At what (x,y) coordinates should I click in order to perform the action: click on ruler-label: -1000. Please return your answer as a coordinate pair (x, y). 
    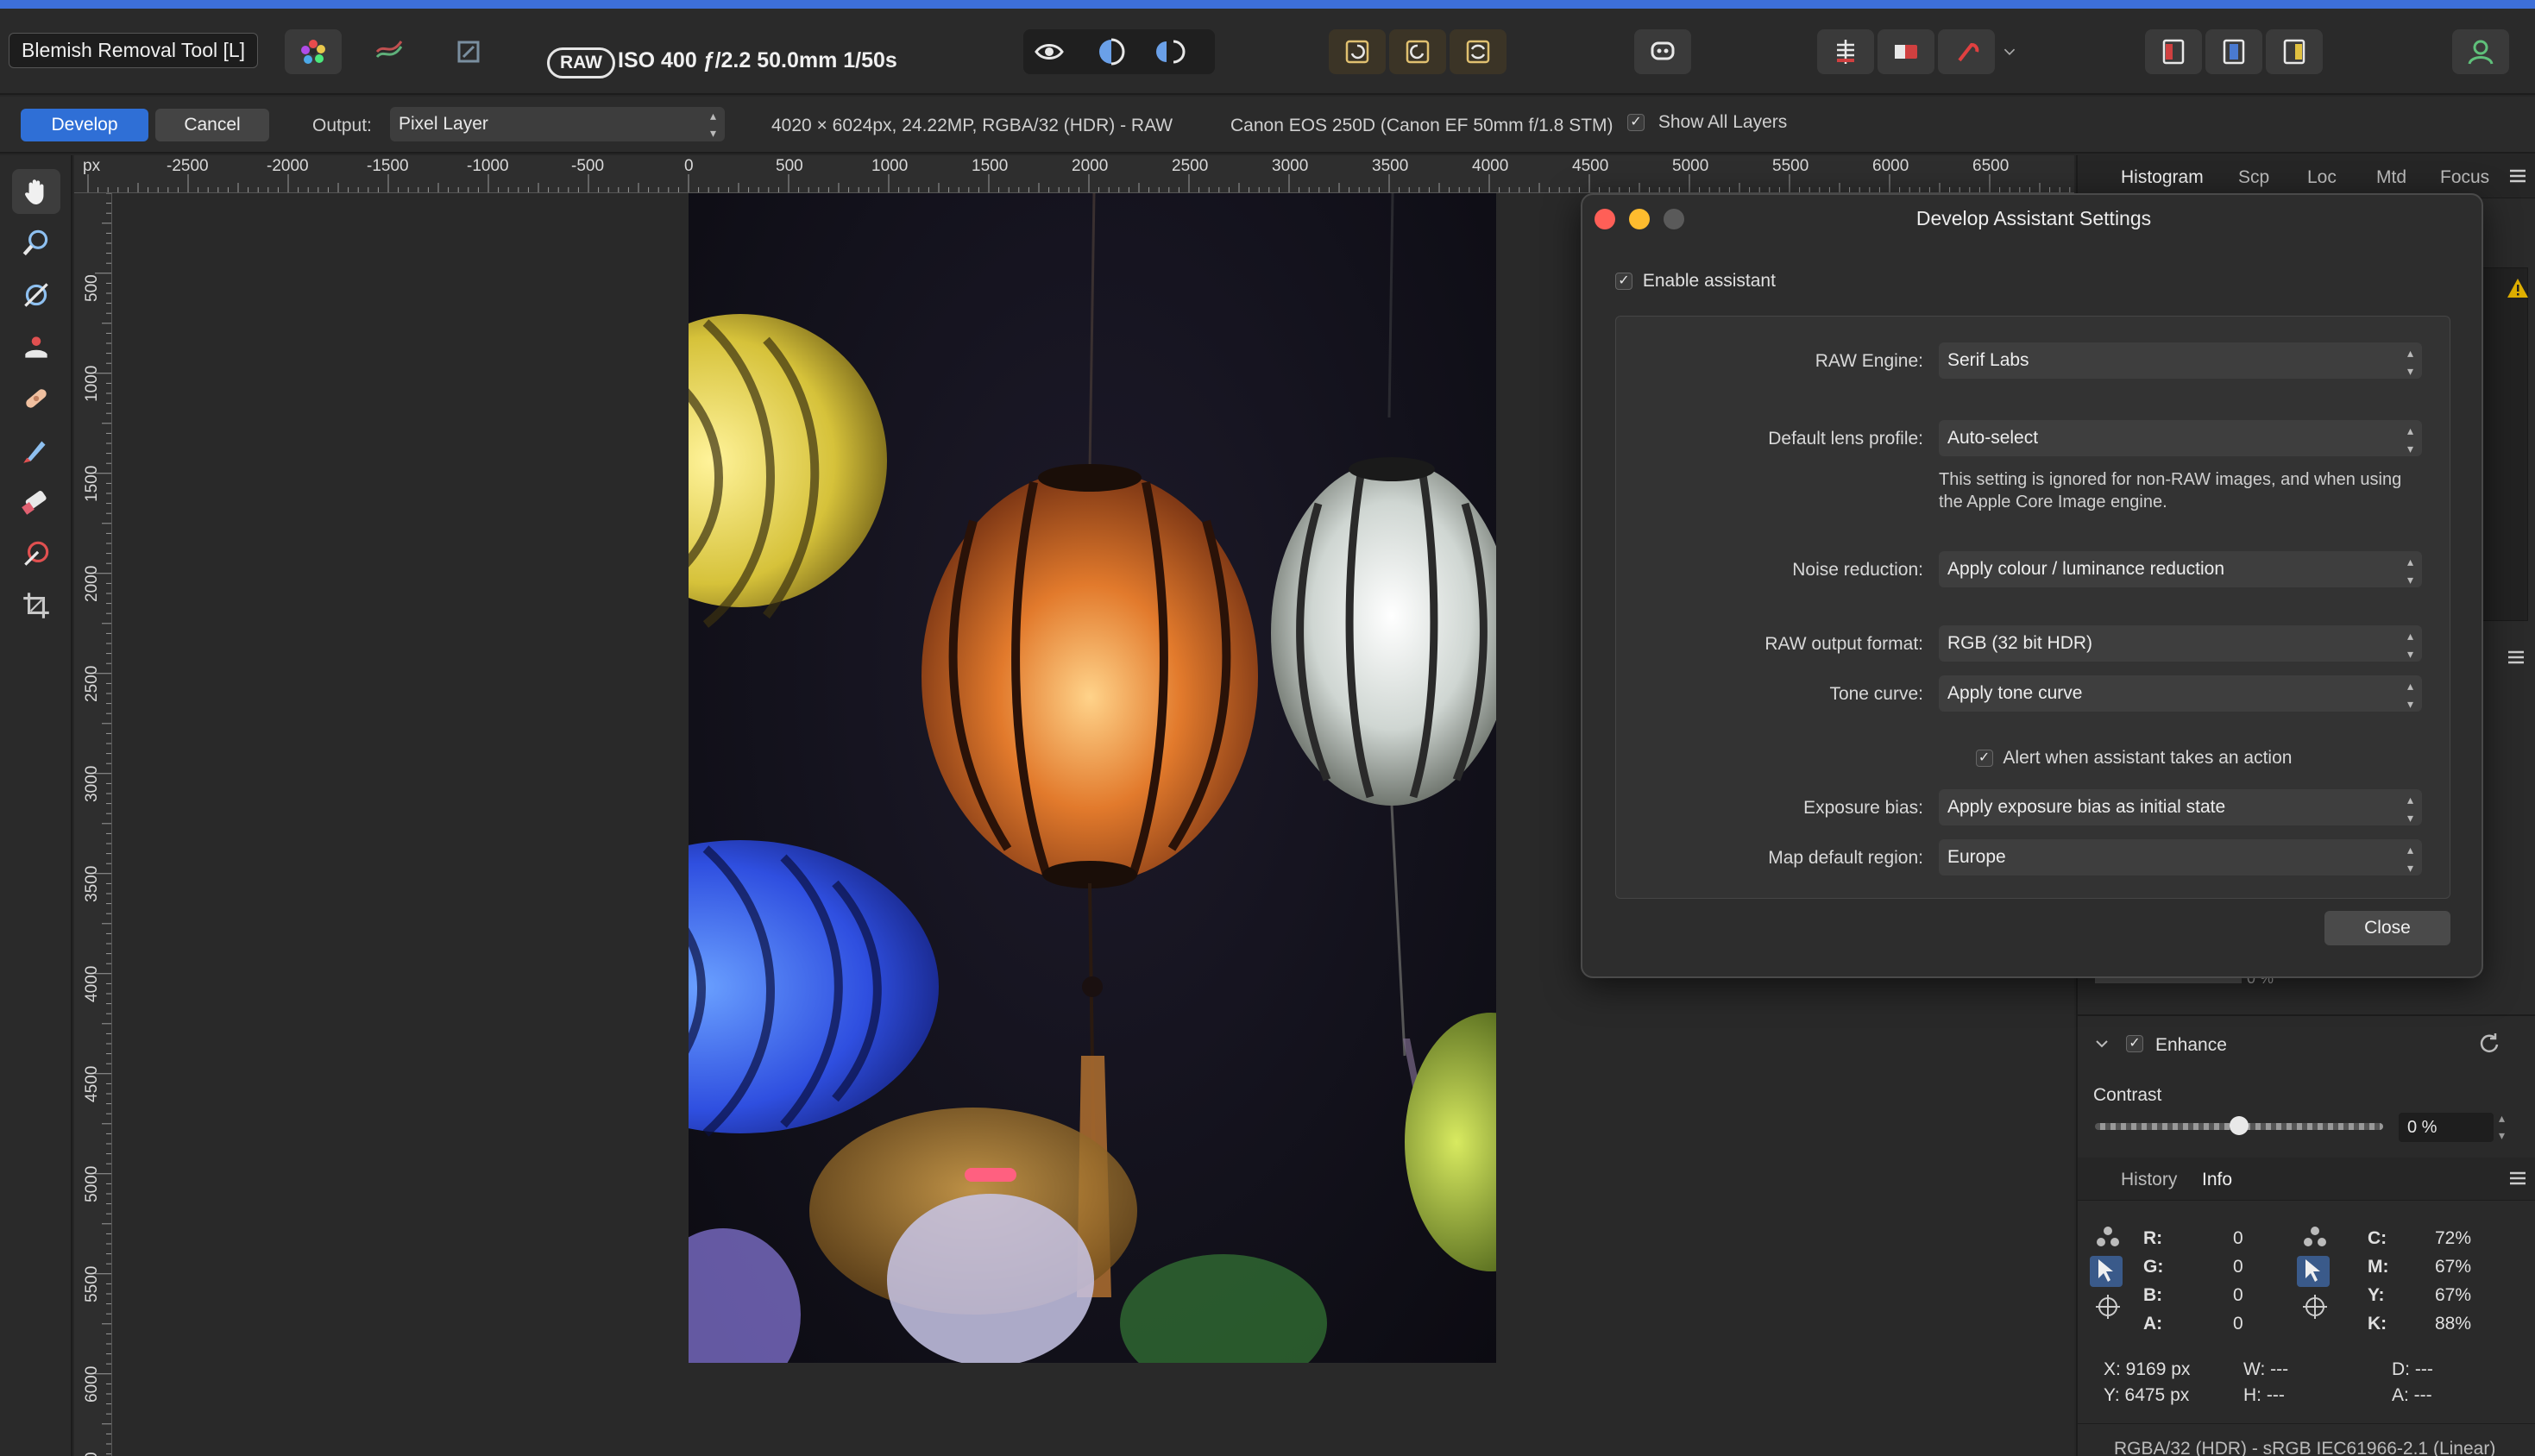
    Looking at the image, I should click on (488, 166).